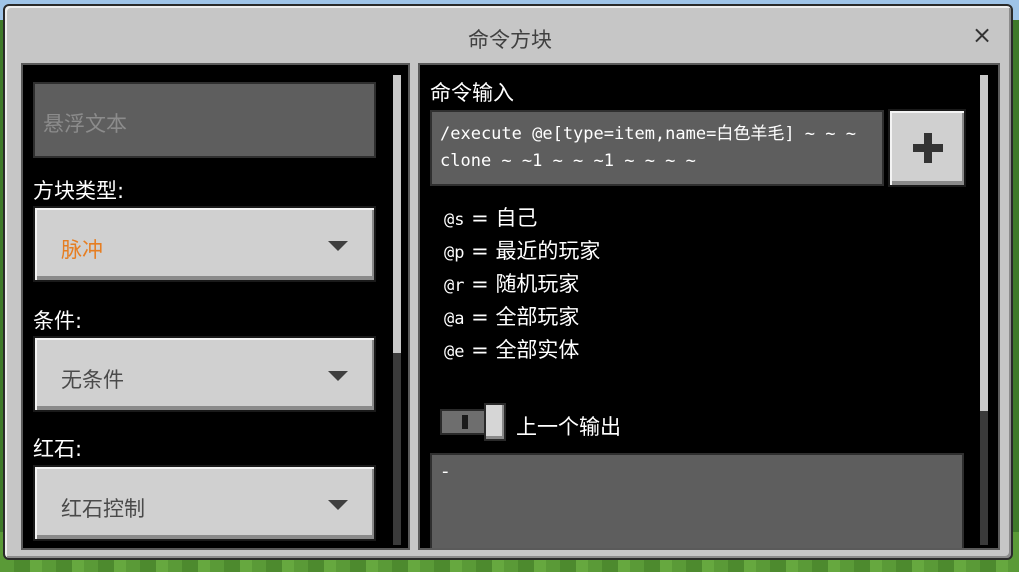 The height and width of the screenshot is (572, 1019). I want to click on hover-text-input: 悬浮文本, so click(204, 120).